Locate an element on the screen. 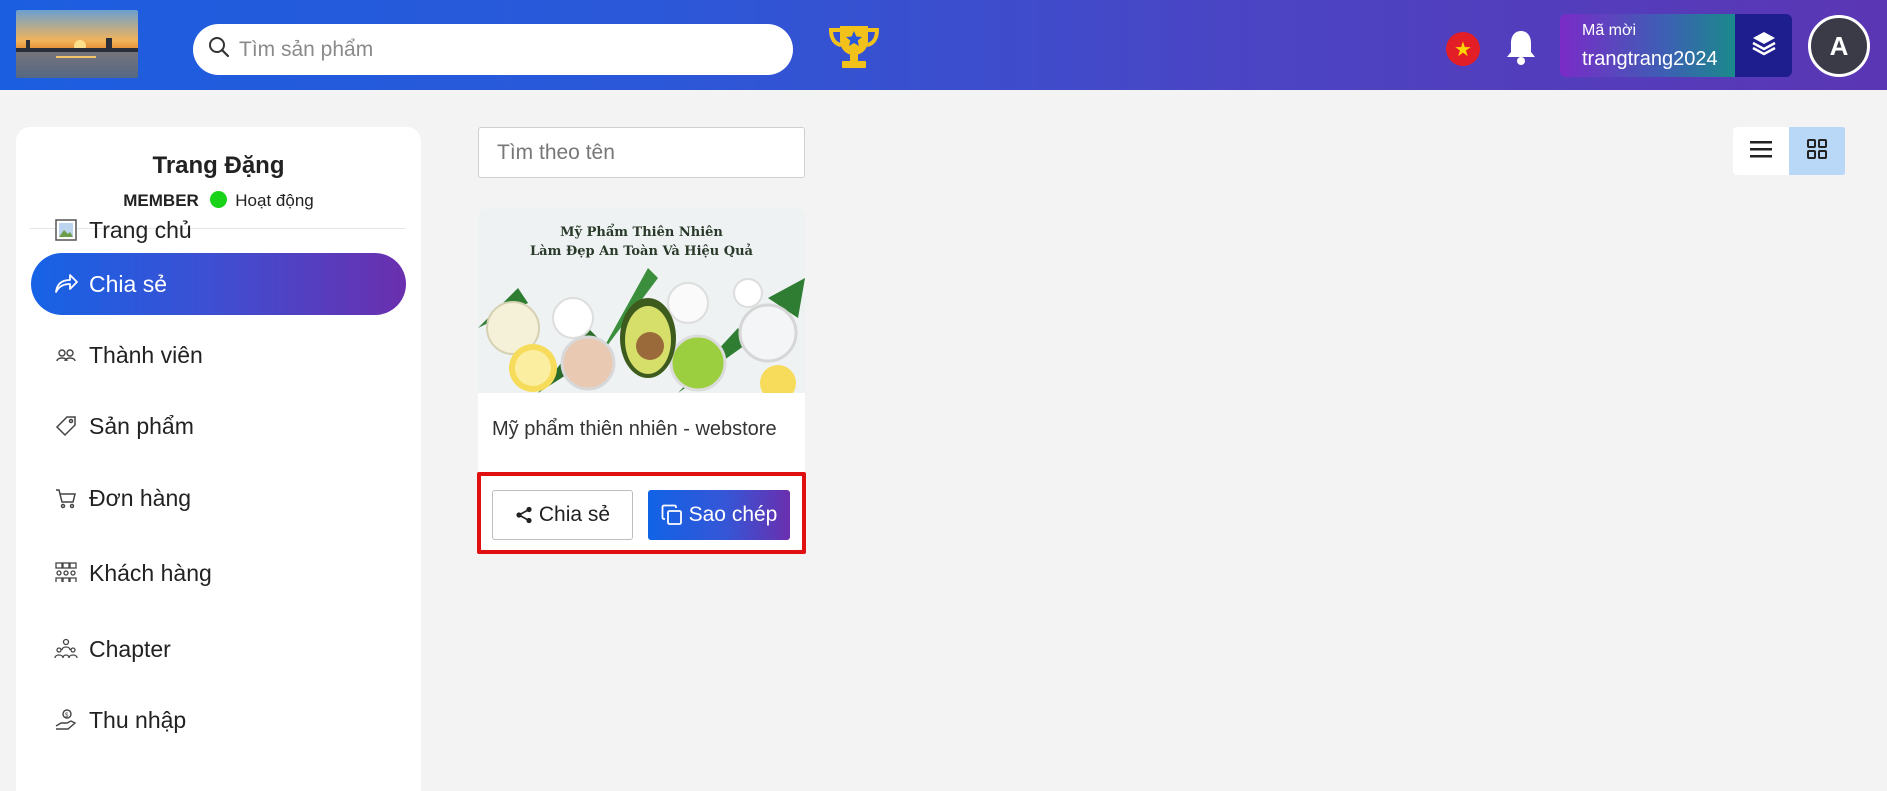 The image size is (1887, 791). sidebar-item-home: Trang chủ is located at coordinates (218, 230).